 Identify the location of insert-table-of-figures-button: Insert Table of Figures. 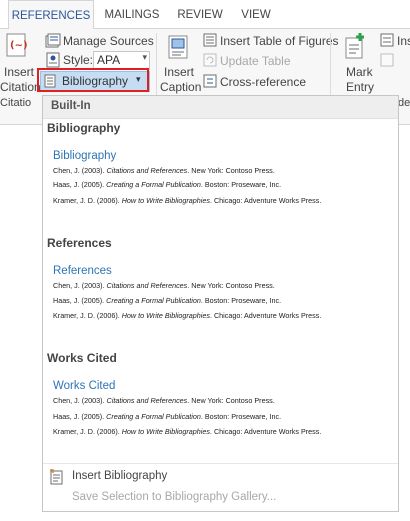
(279, 41).